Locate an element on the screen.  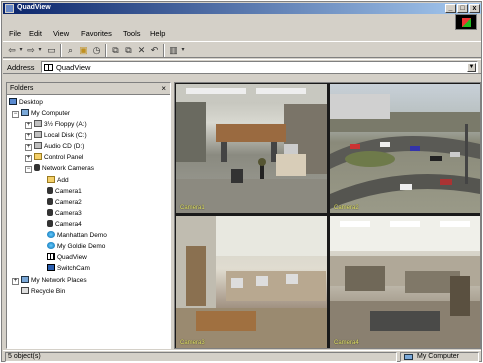
up-folder-icon: ▭ is located at coordinates (51, 50).